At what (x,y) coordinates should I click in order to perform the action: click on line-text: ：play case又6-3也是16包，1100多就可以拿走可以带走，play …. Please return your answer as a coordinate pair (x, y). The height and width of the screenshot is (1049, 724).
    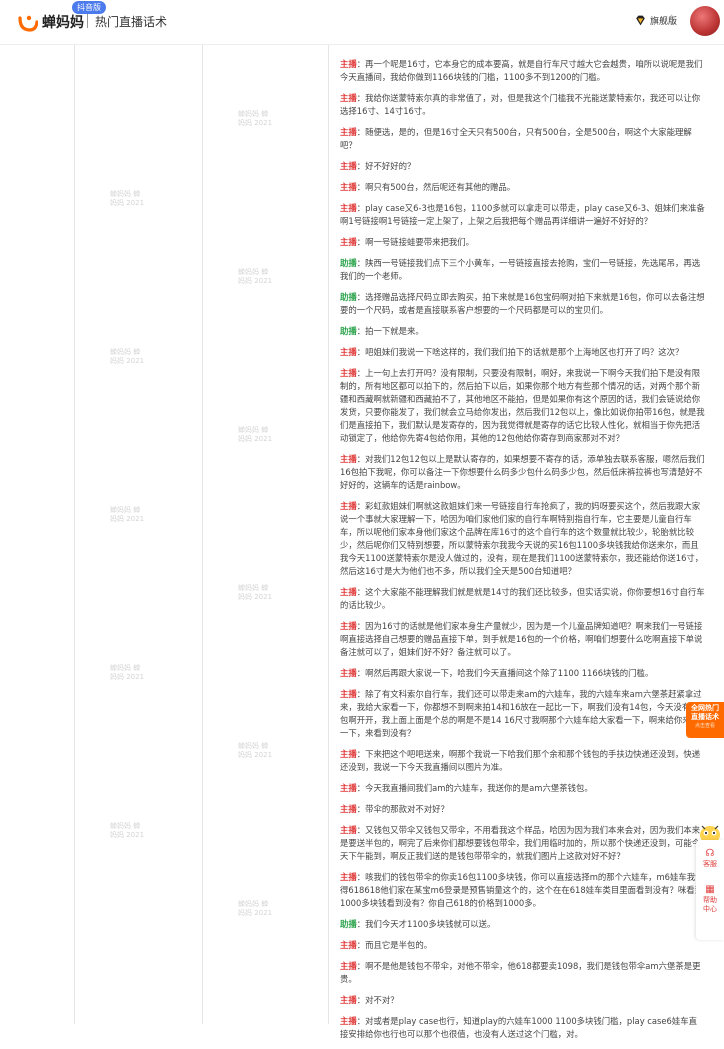
    Looking at the image, I should click on (522, 214).